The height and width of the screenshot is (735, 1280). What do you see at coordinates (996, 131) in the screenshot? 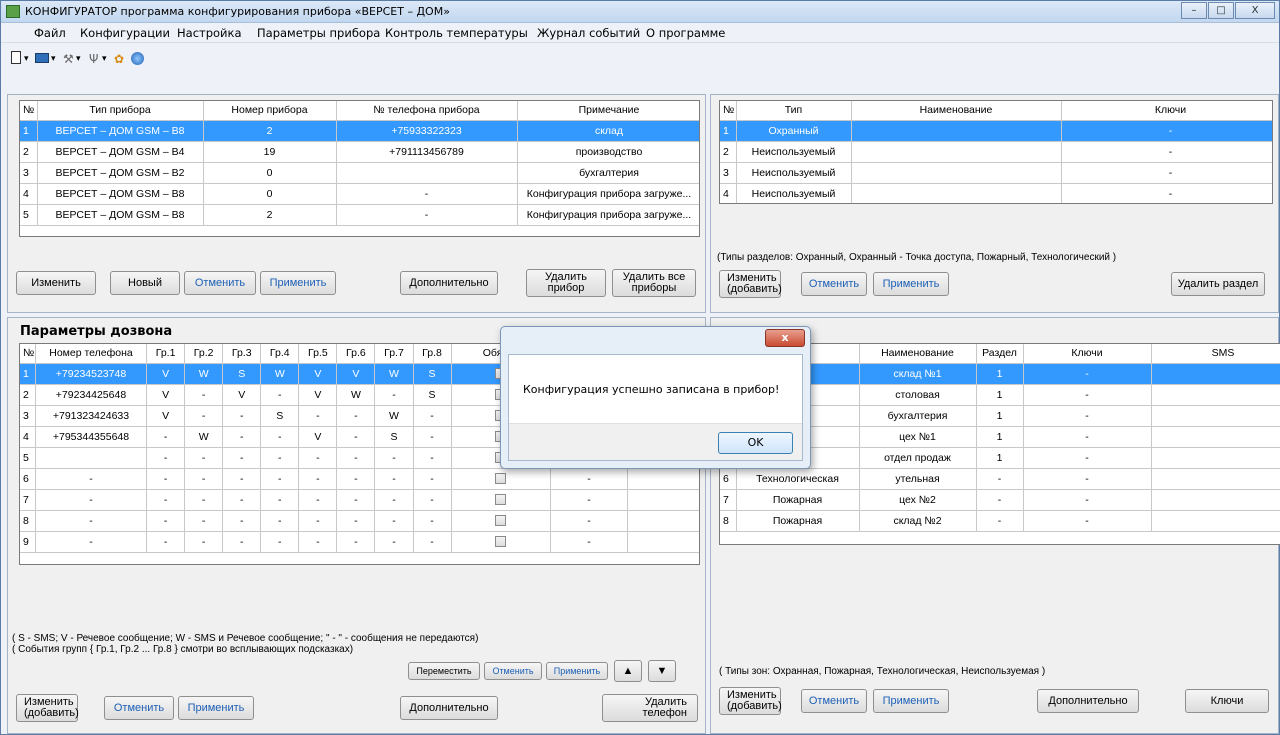
I see `table-row: 1 Охранный -` at bounding box center [996, 131].